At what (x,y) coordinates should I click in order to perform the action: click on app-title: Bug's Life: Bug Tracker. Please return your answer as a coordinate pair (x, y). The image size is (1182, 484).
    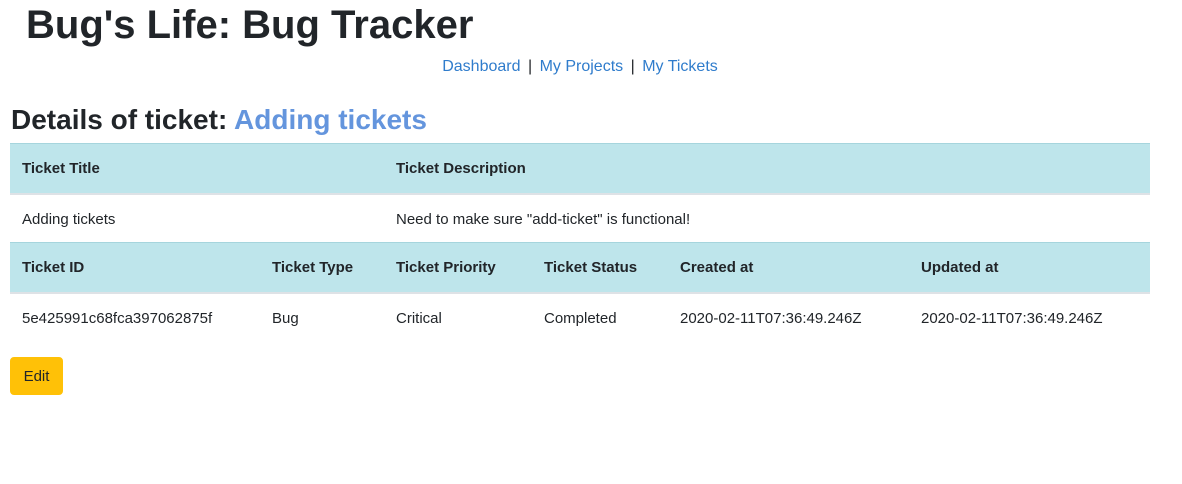
    Looking at the image, I should click on (250, 25).